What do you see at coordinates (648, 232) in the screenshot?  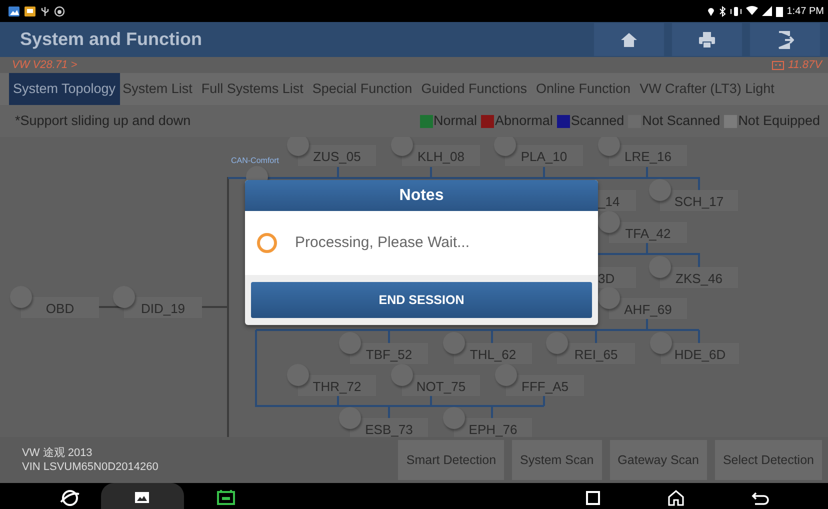 I see `node-label: TFA_42` at bounding box center [648, 232].